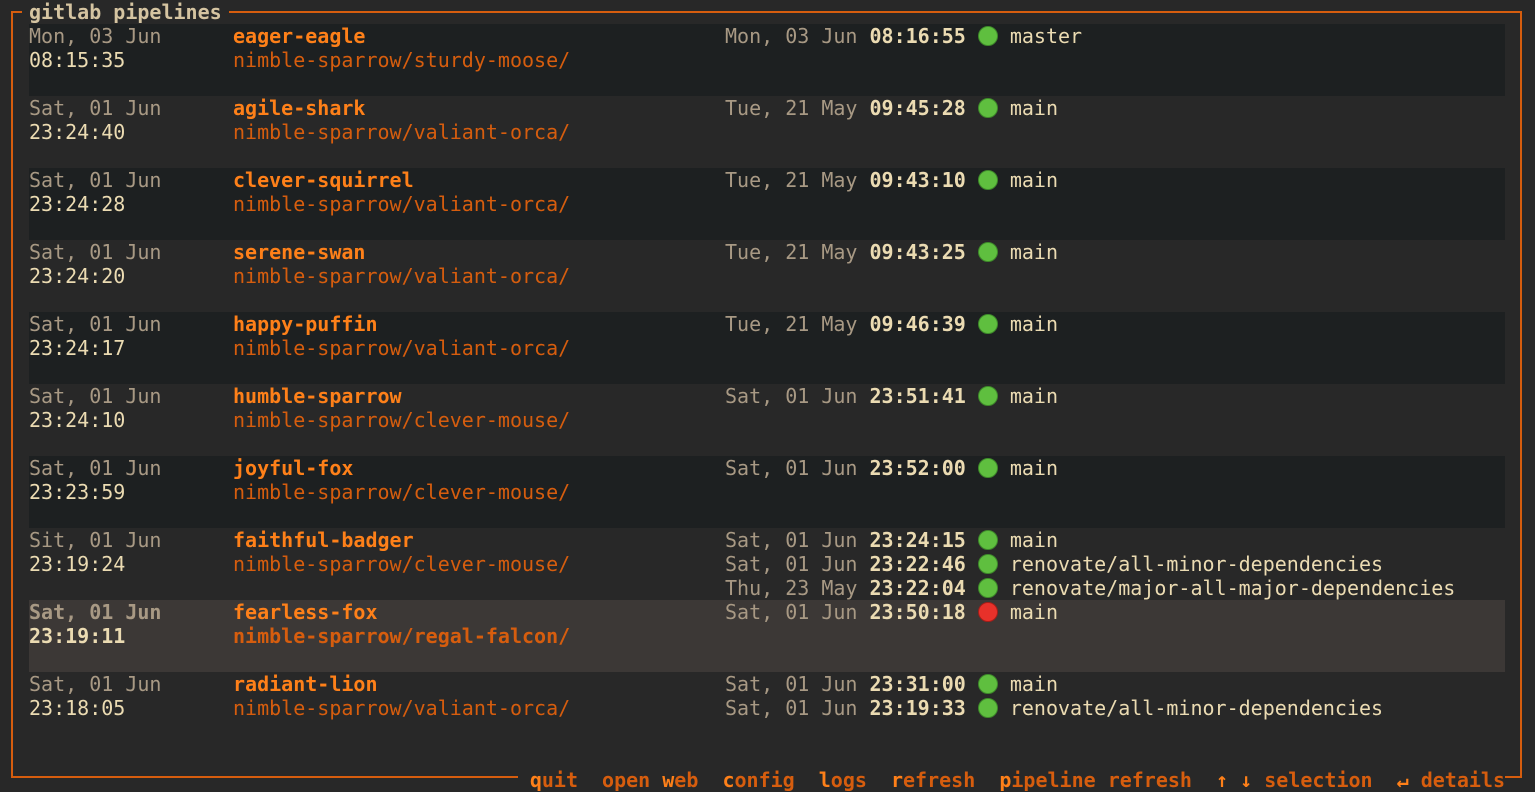  I want to click on ref-time: 09:43:10, so click(917, 180).